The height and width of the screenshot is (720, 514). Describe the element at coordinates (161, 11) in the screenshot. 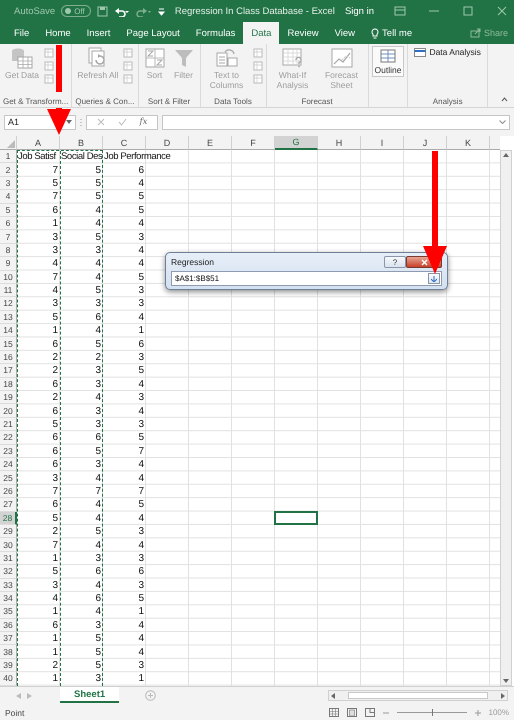

I see `customize-icon` at that location.